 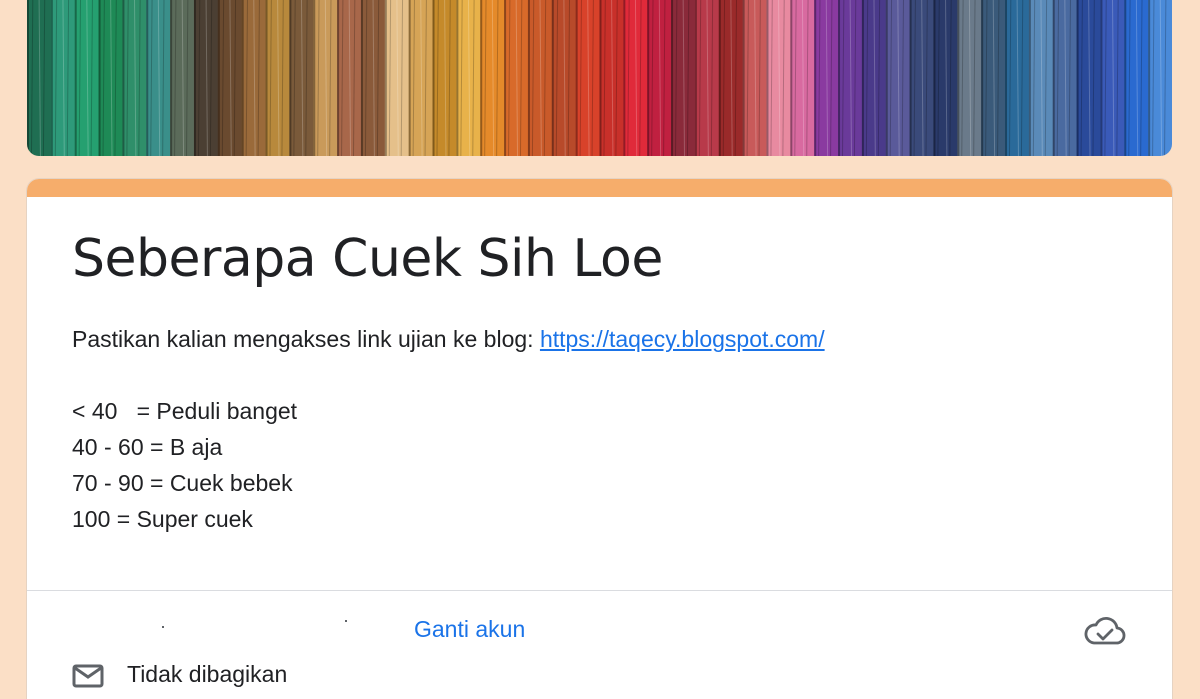 I want to click on score-line: 100 = Super cuek, so click(x=162, y=519).